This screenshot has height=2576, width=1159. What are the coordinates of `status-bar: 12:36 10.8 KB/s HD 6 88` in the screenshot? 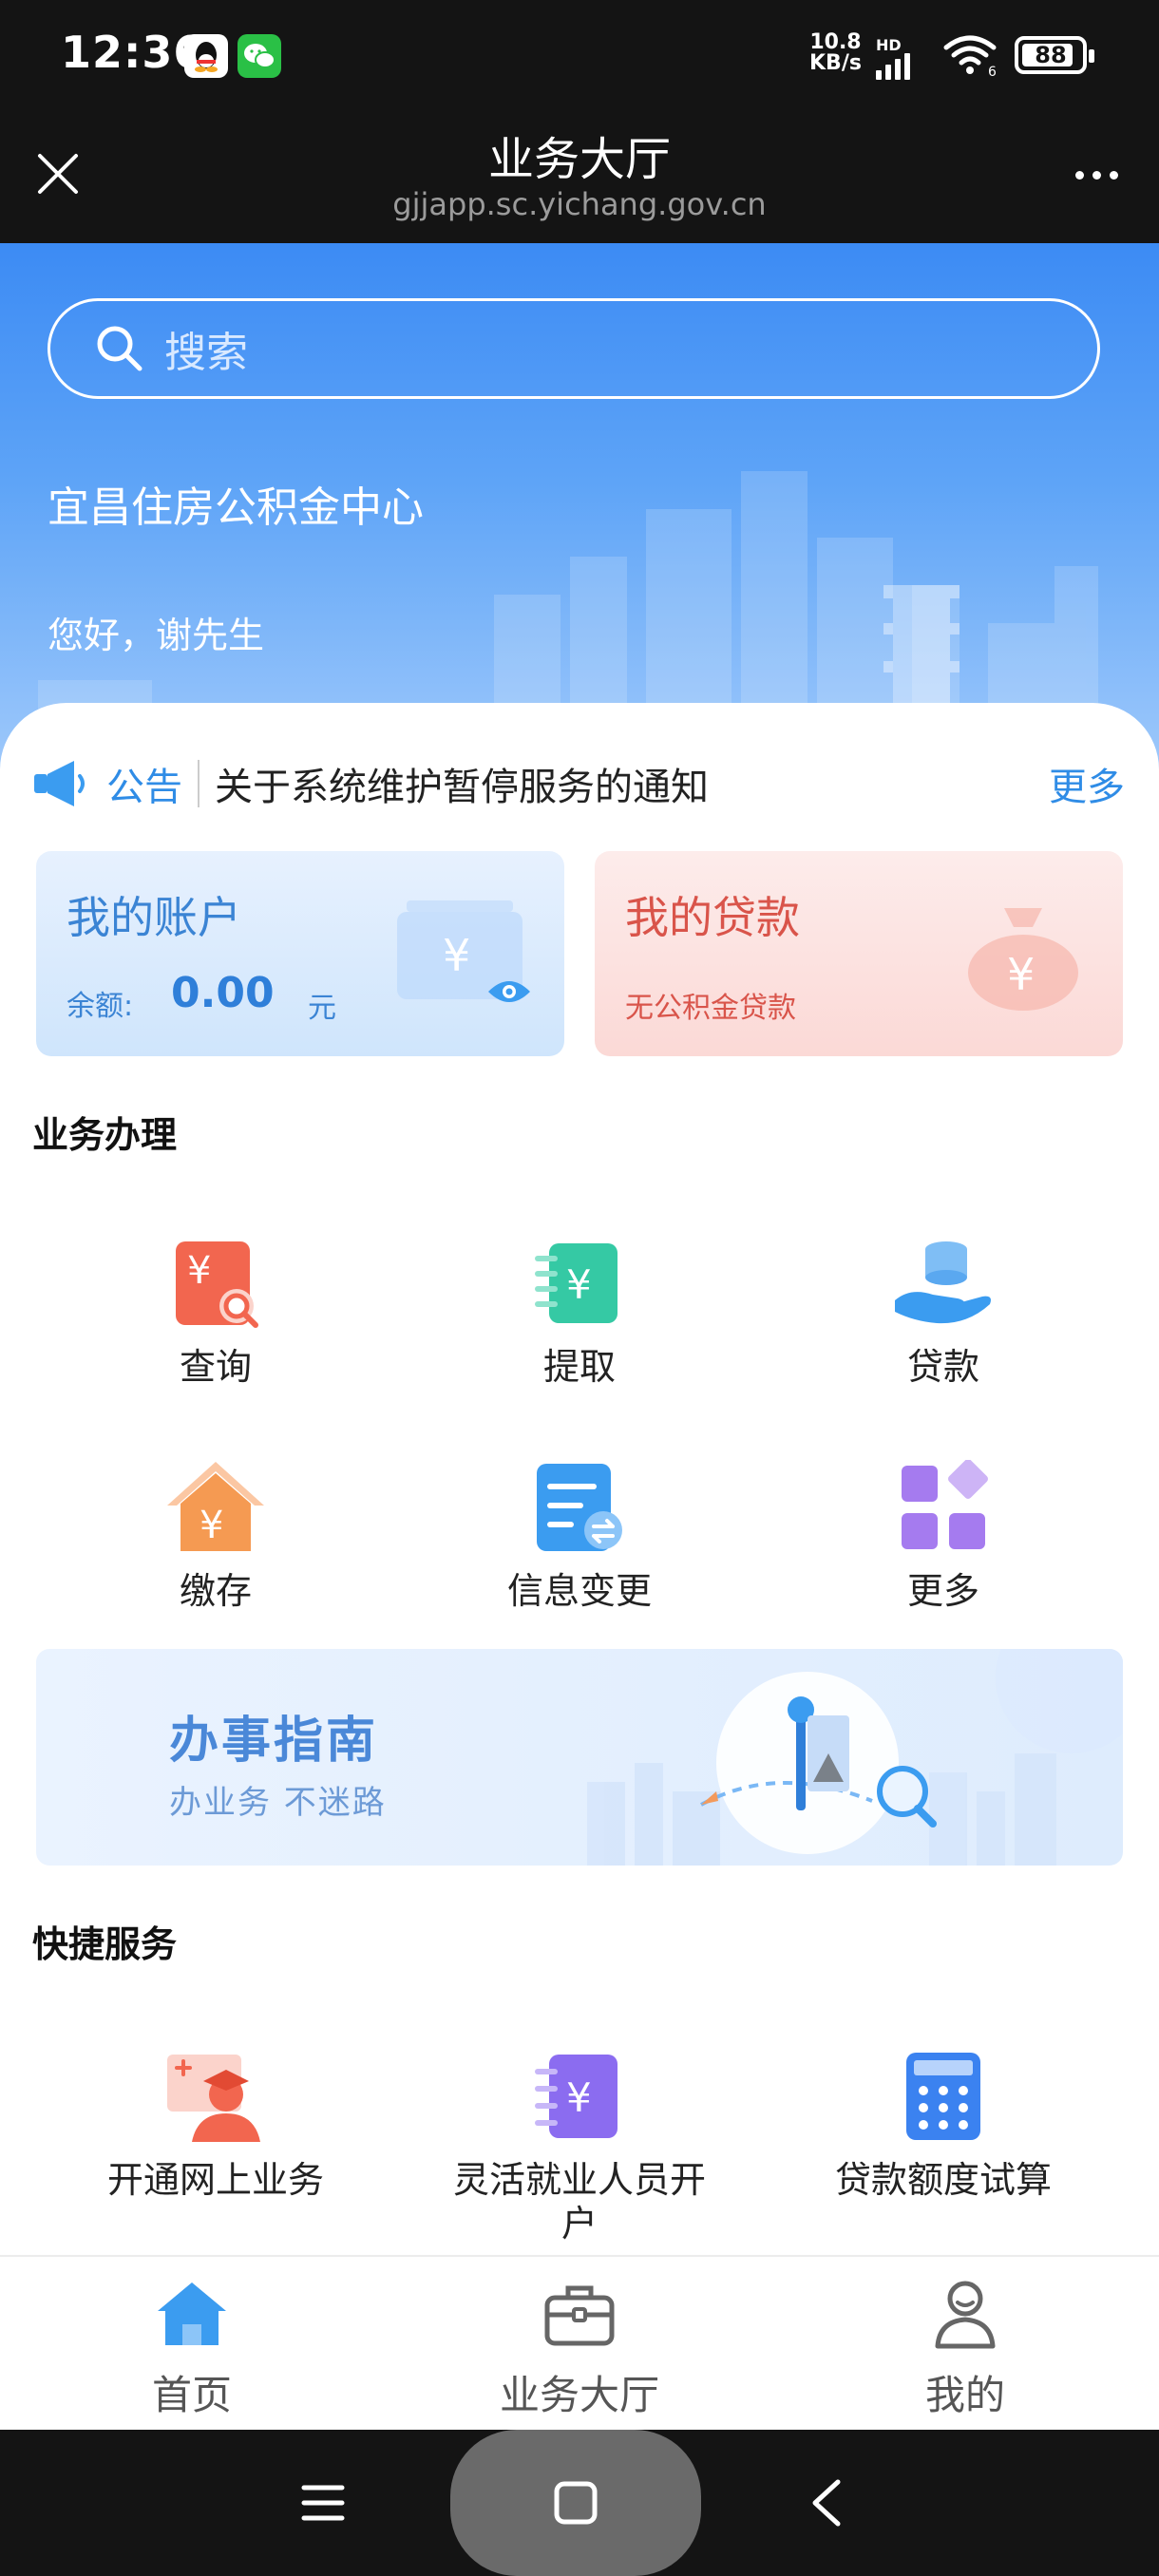 It's located at (579, 57).